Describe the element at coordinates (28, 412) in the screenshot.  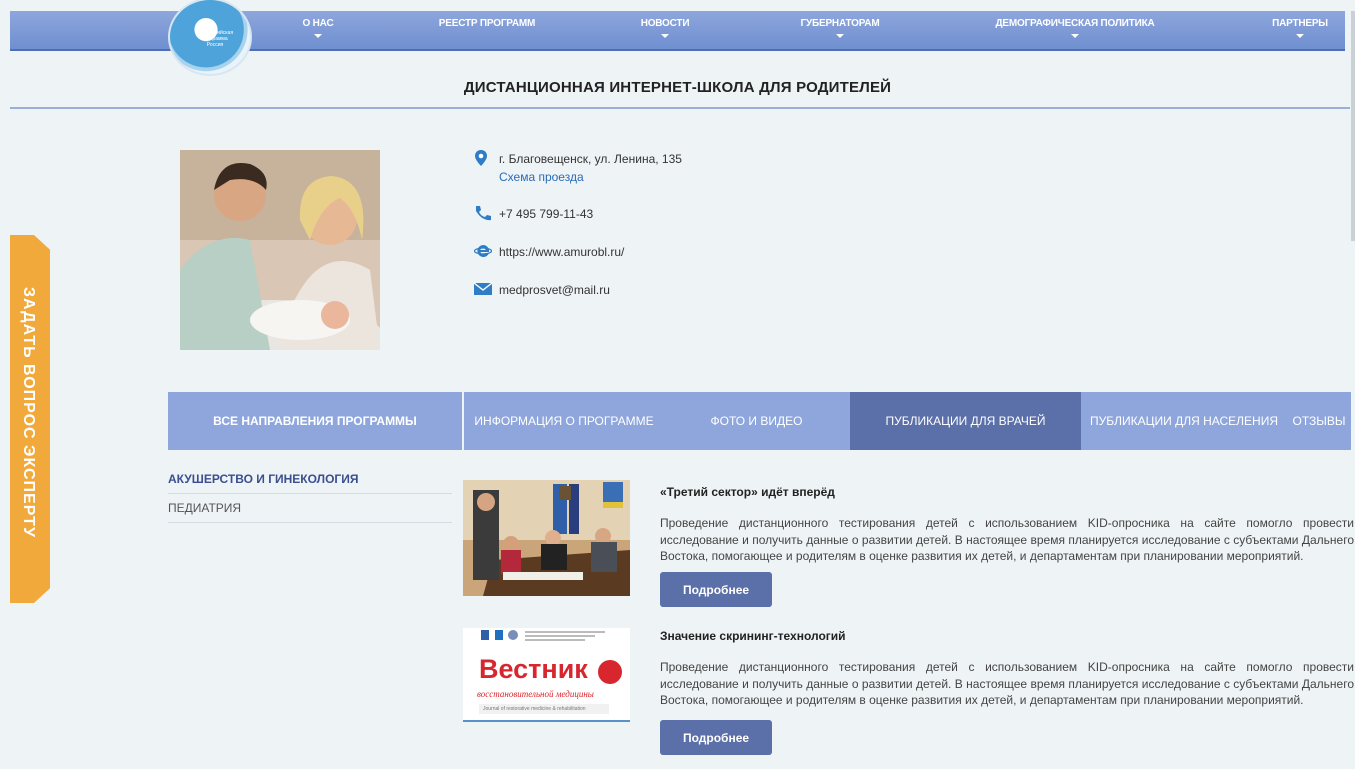
I see `ask-expert-label: ЗАДАТЬ ВОПРОС ЭКСПЕРТУ` at that location.